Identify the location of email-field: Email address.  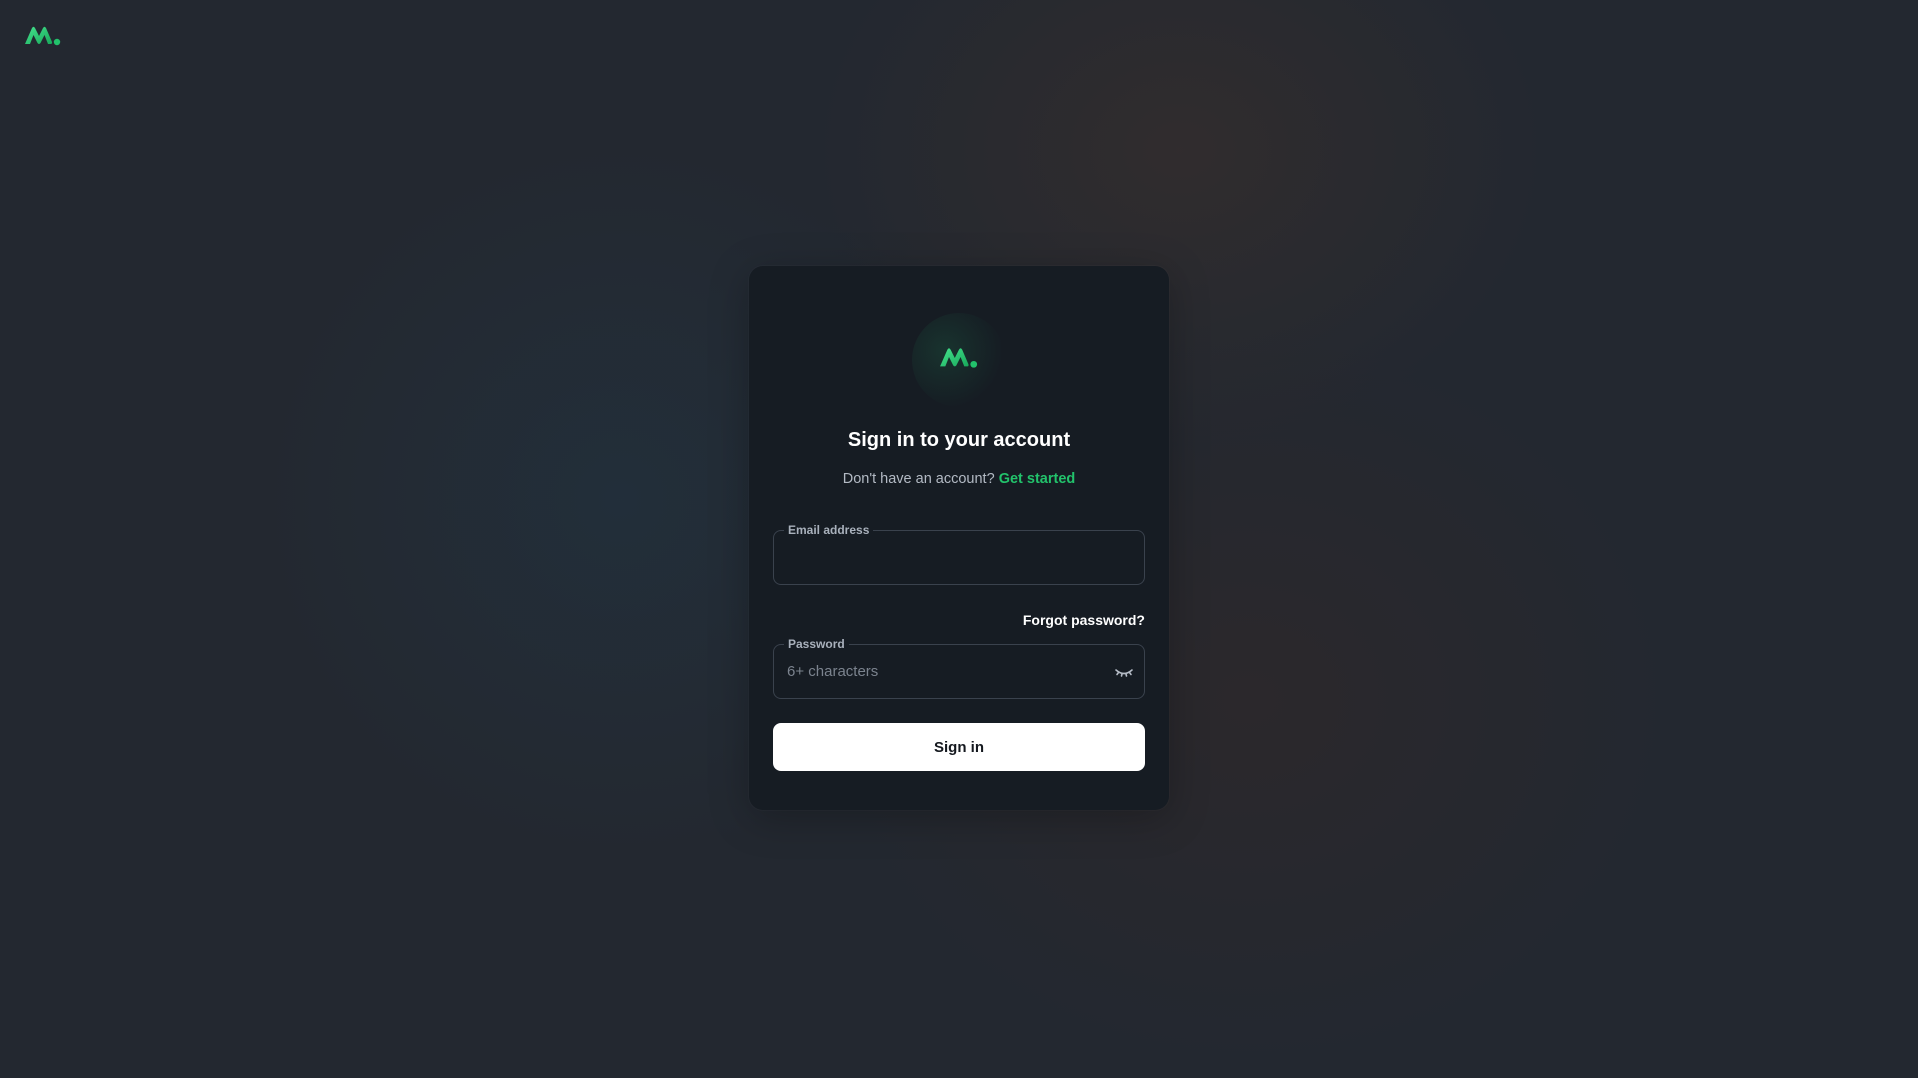
(959, 554).